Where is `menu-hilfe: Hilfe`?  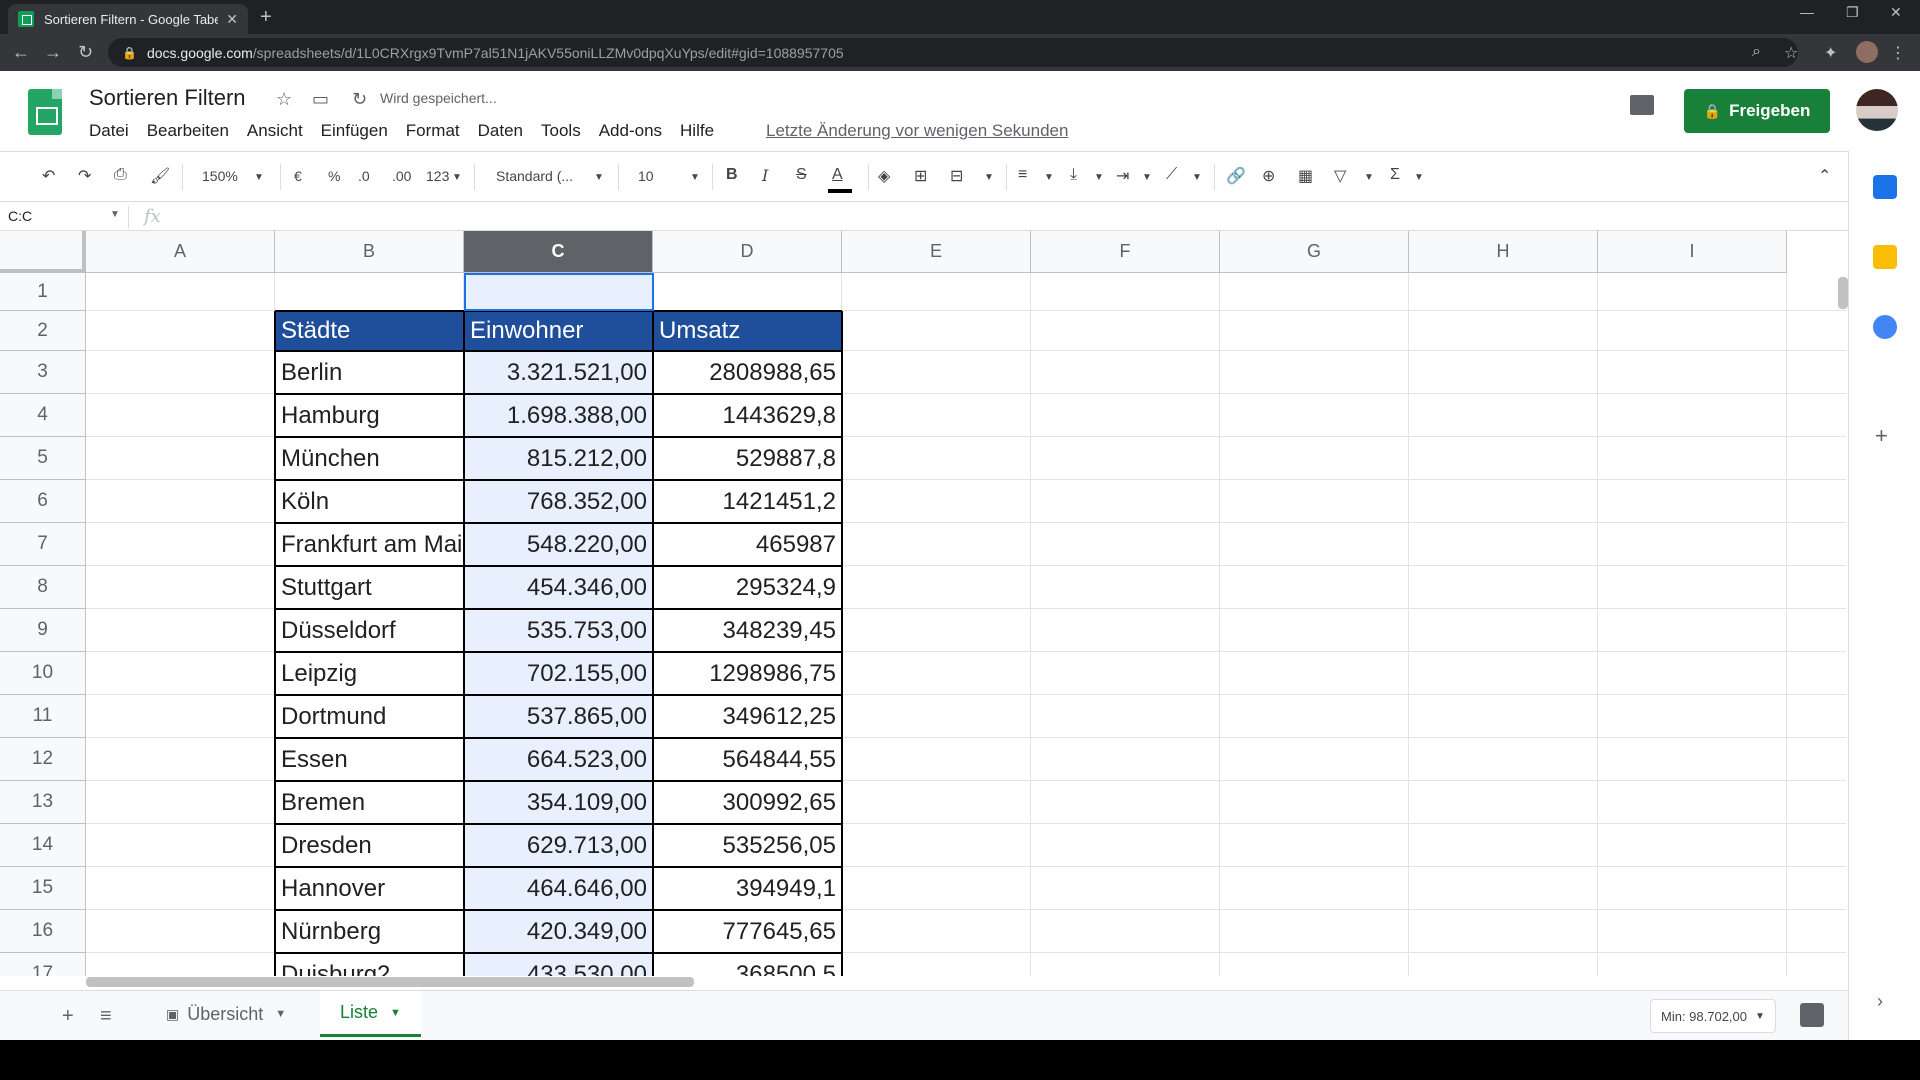
menu-hilfe: Hilfe is located at coordinates (697, 131).